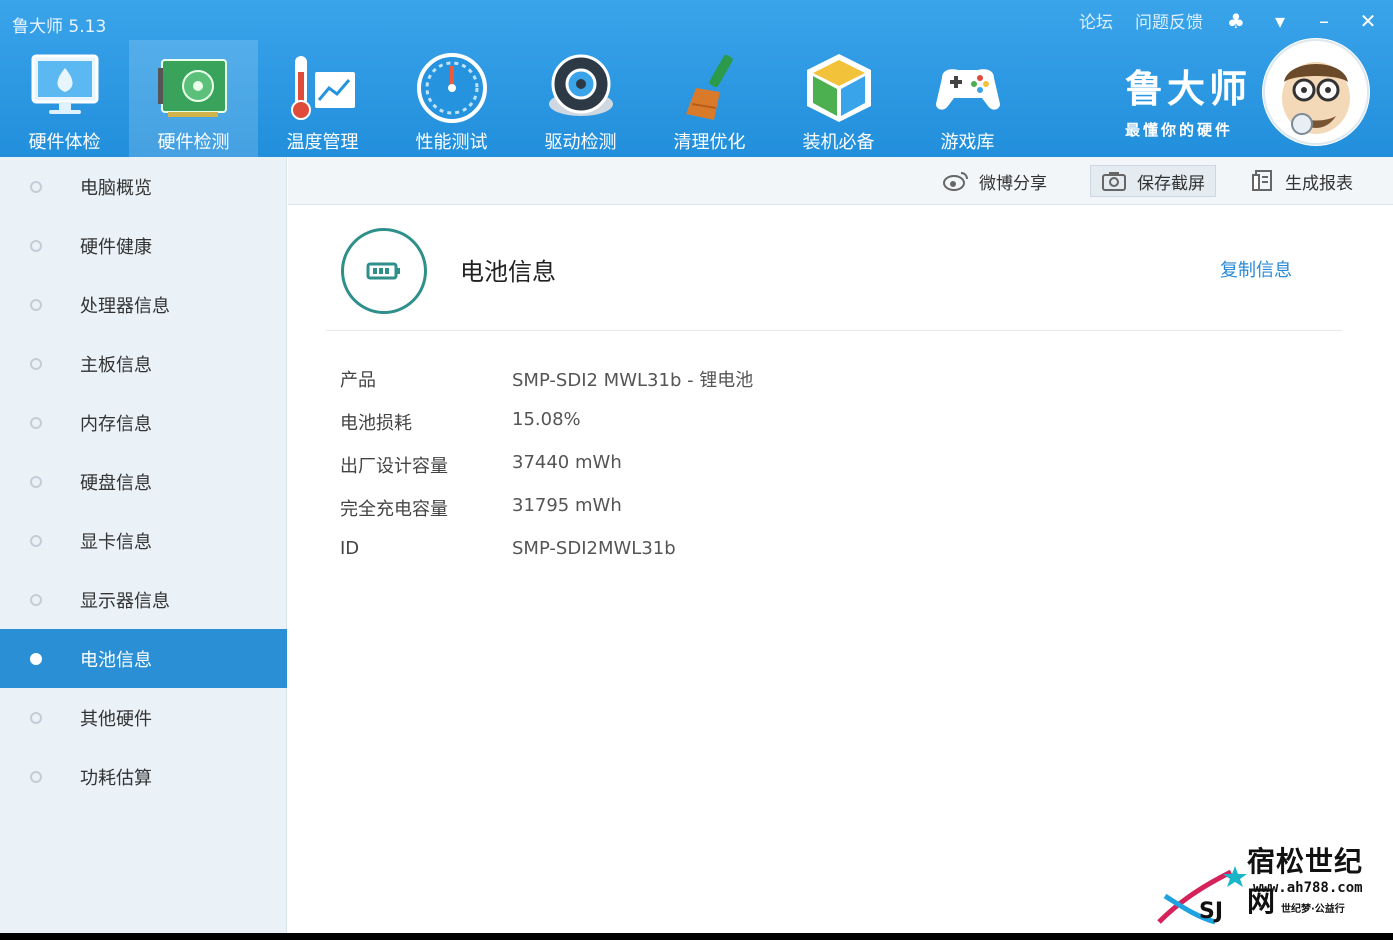  Describe the element at coordinates (1313, 909) in the screenshot. I see `watermark-slogan: 世纪梦·公益行` at that location.